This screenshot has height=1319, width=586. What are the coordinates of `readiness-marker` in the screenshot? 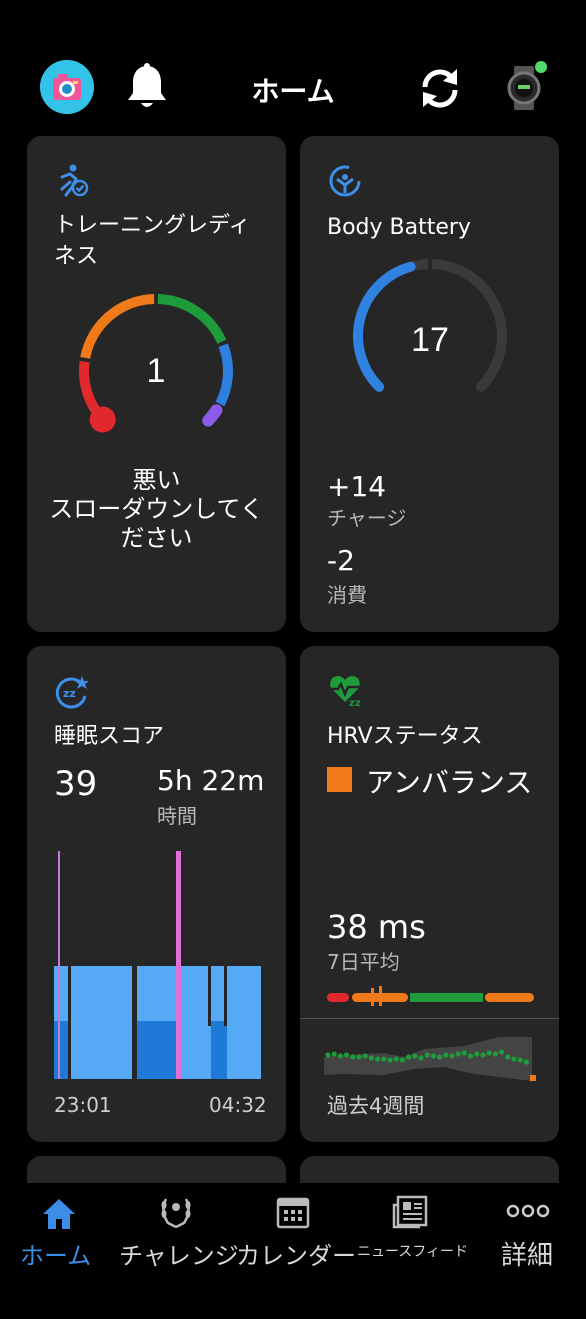 It's located at (102, 419).